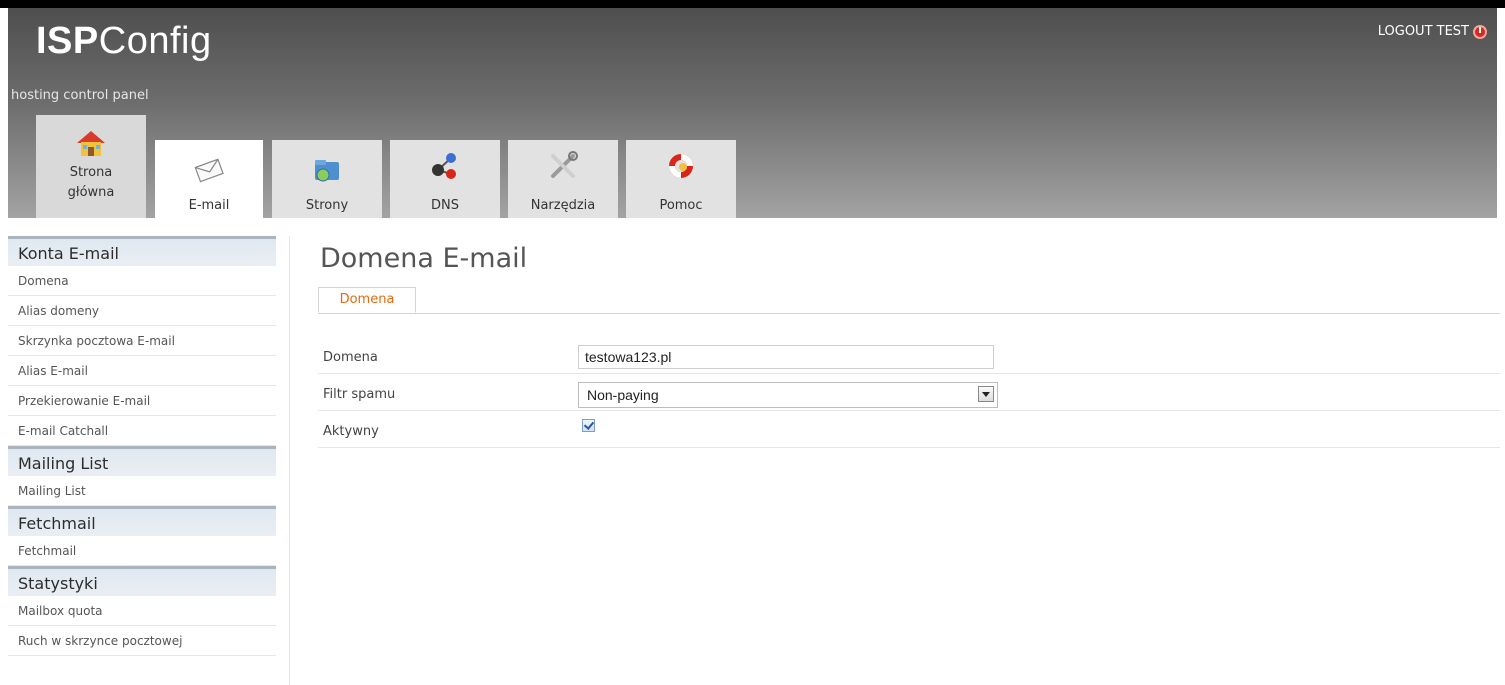 Image resolution: width=1505 pixels, height=685 pixels. Describe the element at coordinates (142, 311) in the screenshot. I see `sidebar-item-alias-domeny: Alias domeny` at that location.